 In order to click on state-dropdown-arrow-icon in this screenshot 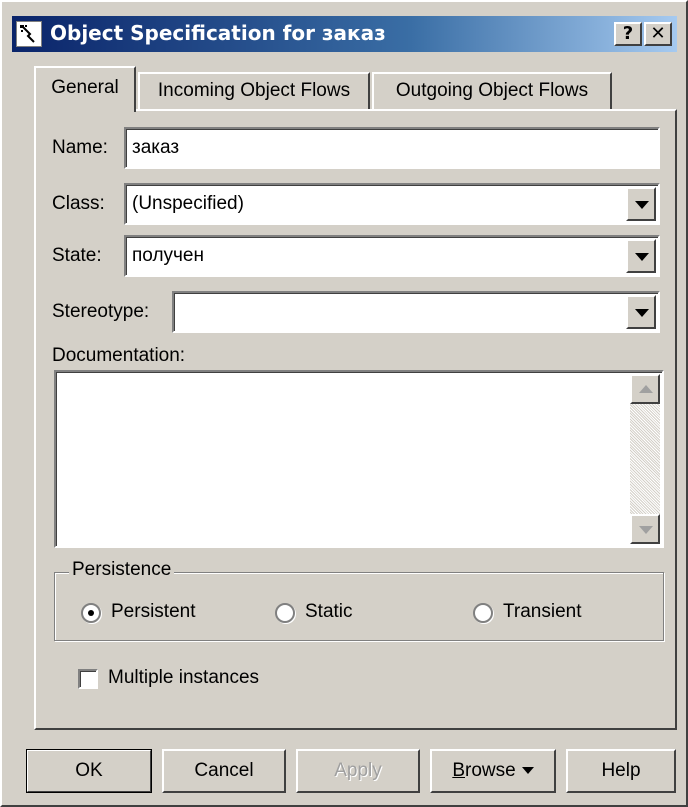, I will do `click(641, 256)`.